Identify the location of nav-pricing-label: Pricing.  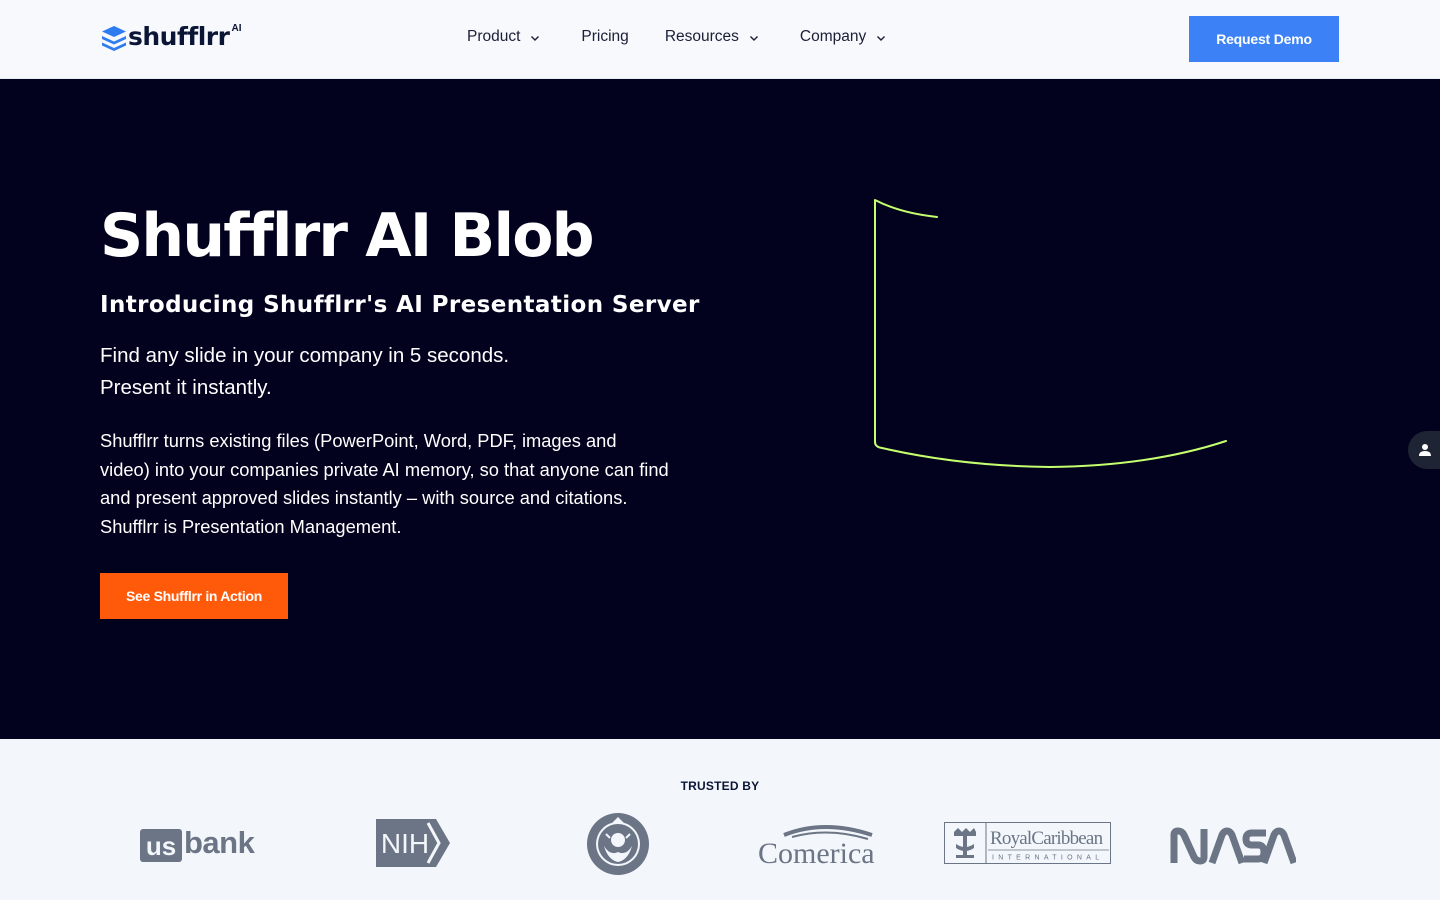
(605, 36).